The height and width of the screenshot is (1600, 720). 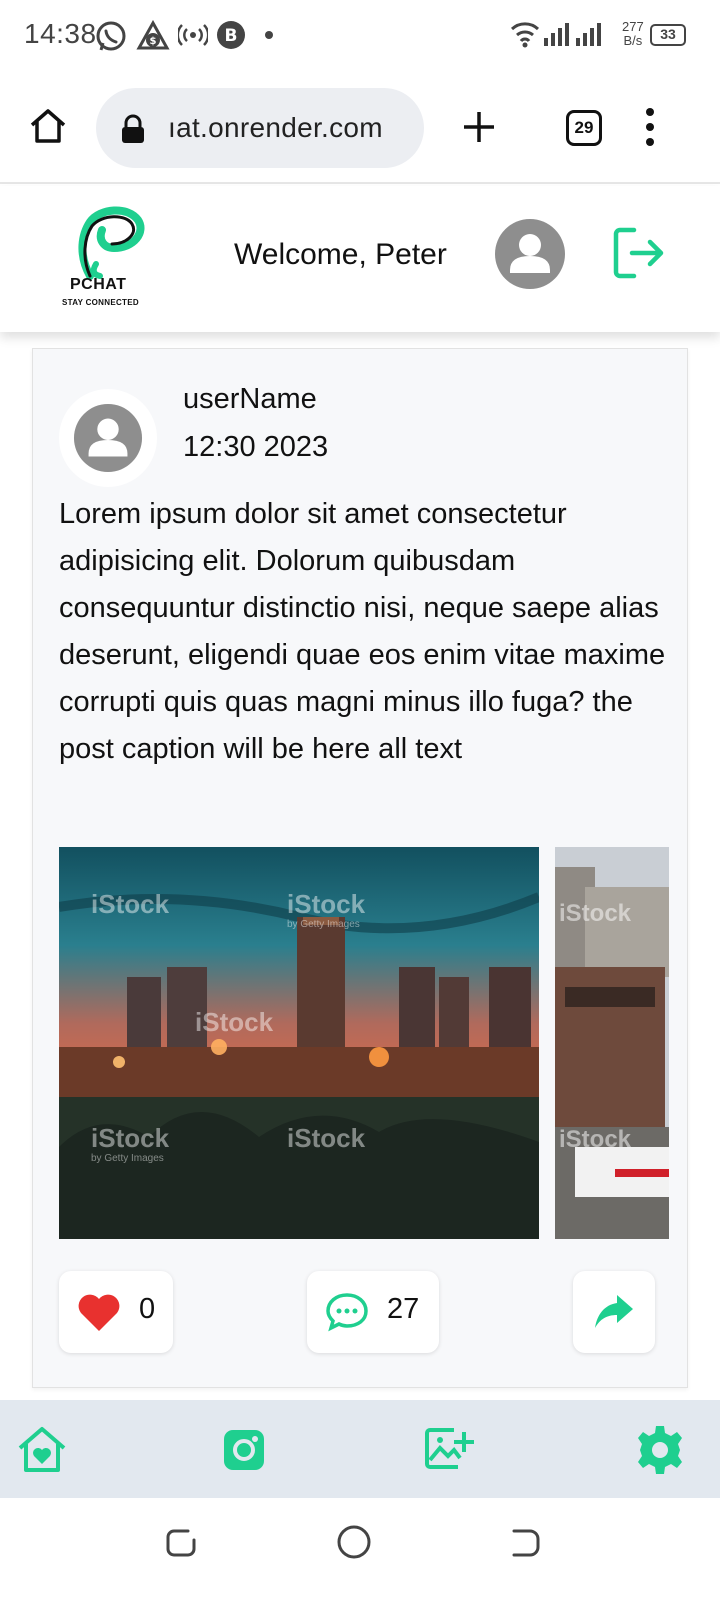 I want to click on instagram-icon, so click(x=244, y=1450).